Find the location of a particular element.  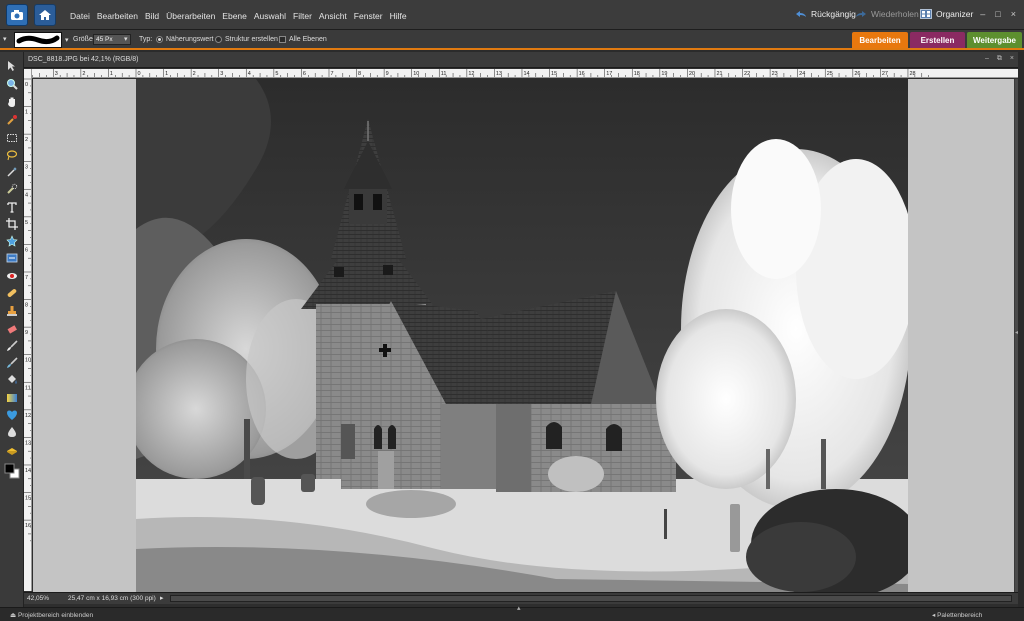

horizontal-scrollbar is located at coordinates (591, 598).